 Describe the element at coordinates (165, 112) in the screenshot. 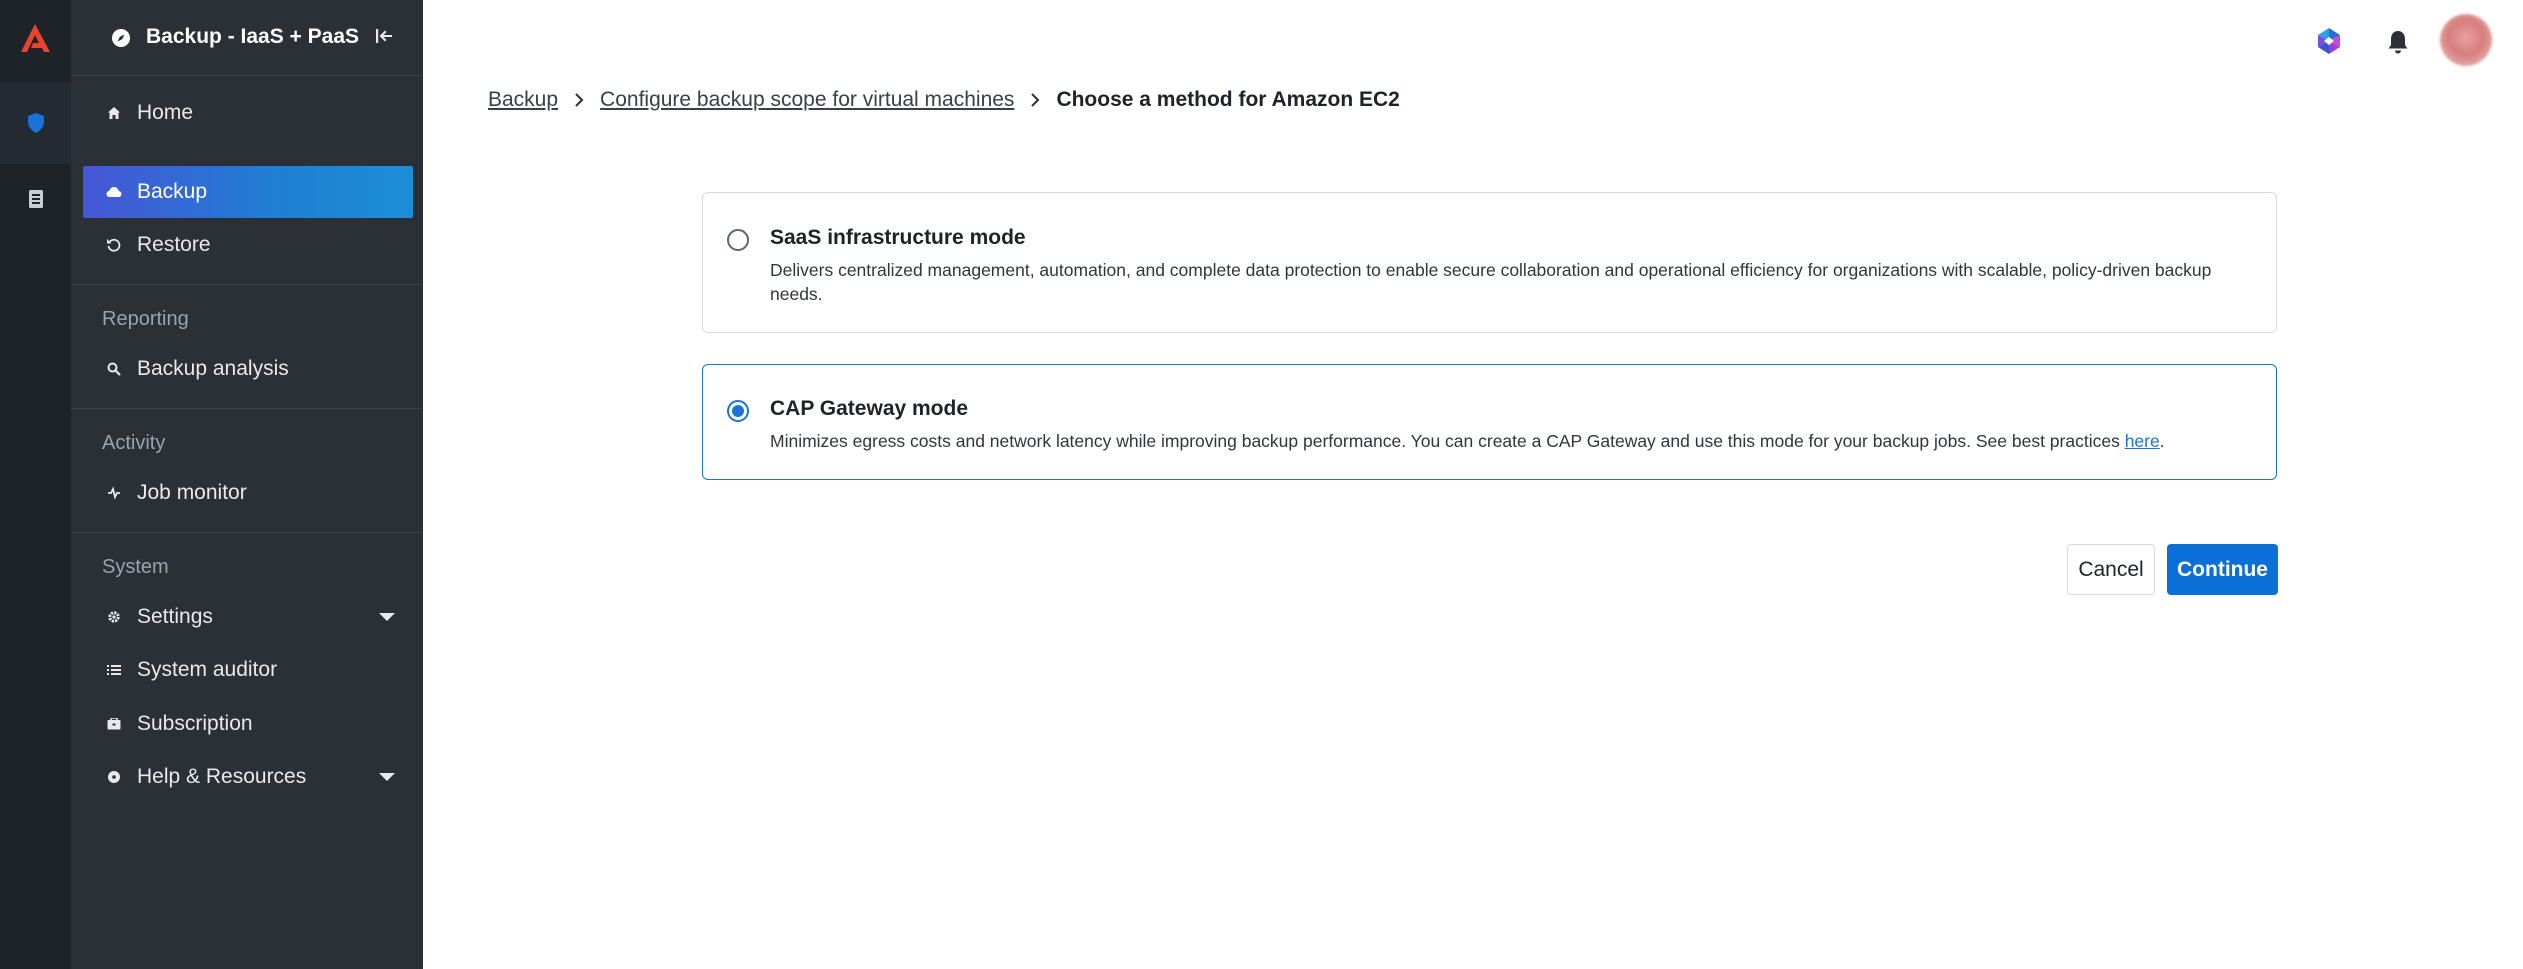

I see `sidebar-item-label: Home` at that location.